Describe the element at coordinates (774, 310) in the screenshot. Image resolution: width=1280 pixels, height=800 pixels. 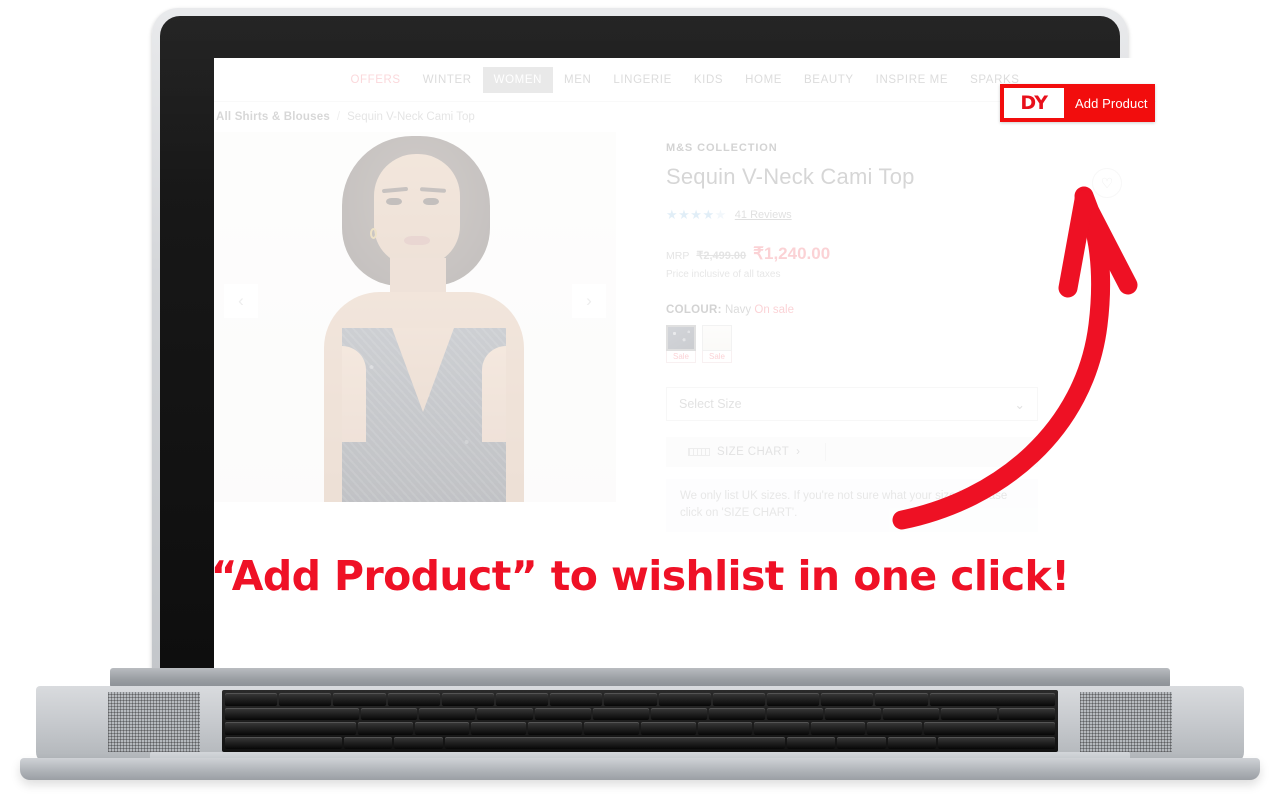
I see `on-sale-tag: On sale` at that location.